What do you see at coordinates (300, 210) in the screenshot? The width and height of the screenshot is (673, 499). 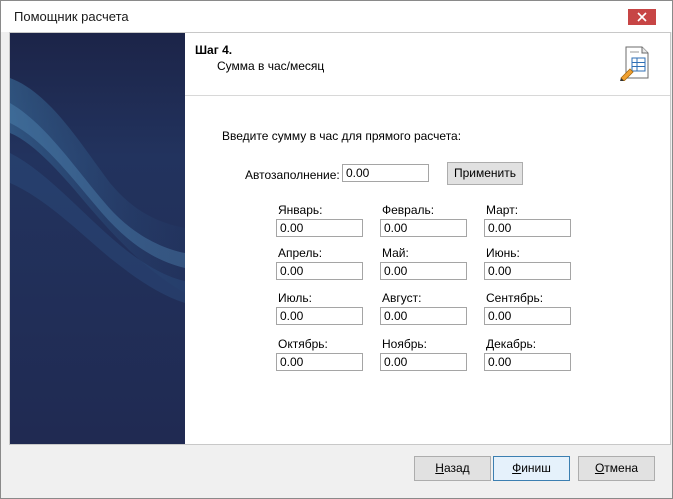 I see `month-label-jan: Январь:` at bounding box center [300, 210].